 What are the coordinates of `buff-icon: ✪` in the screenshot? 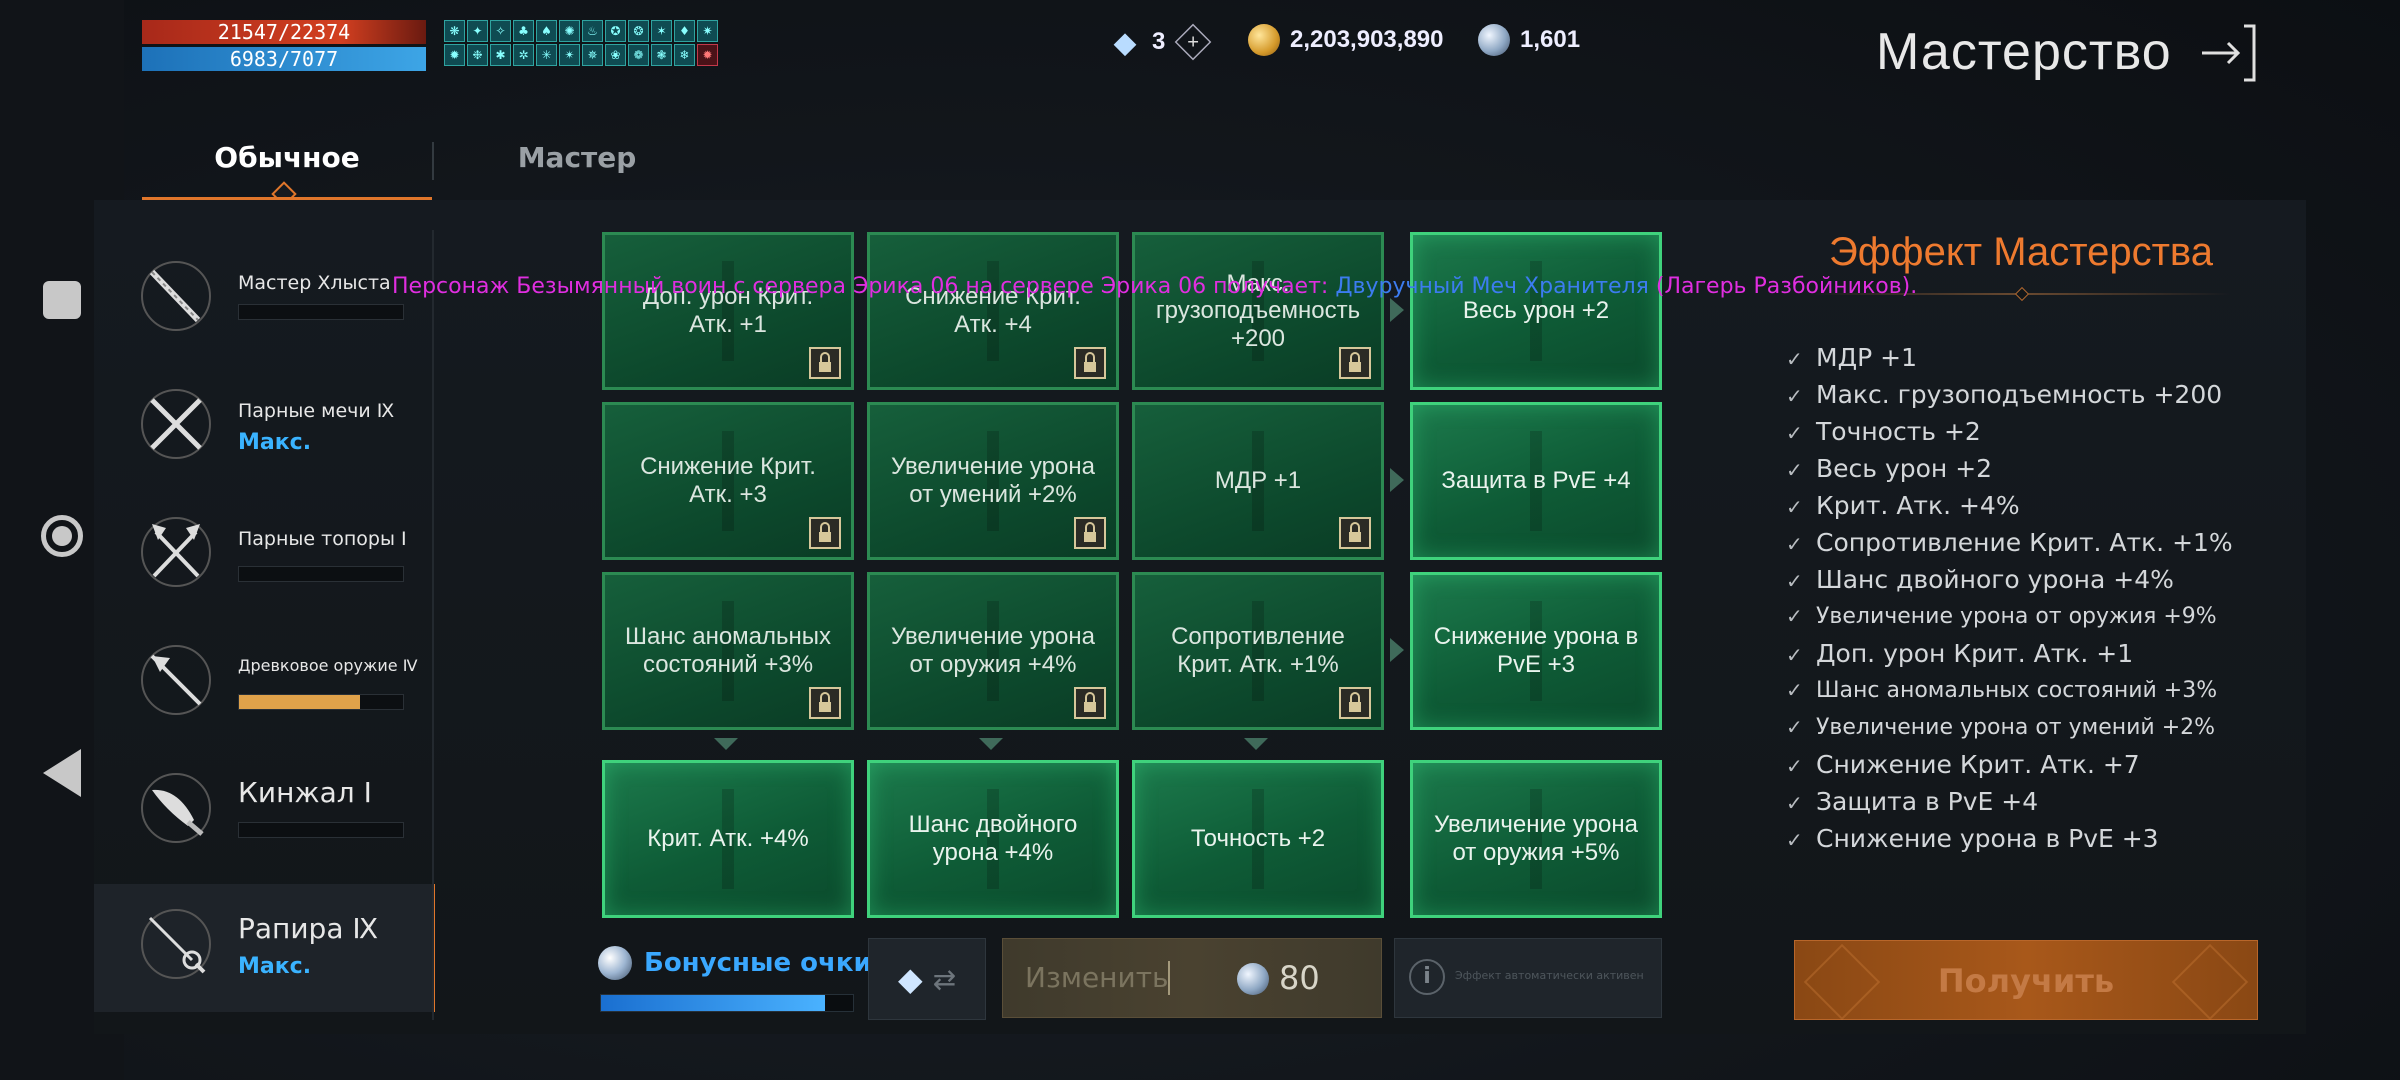 It's located at (615, 31).